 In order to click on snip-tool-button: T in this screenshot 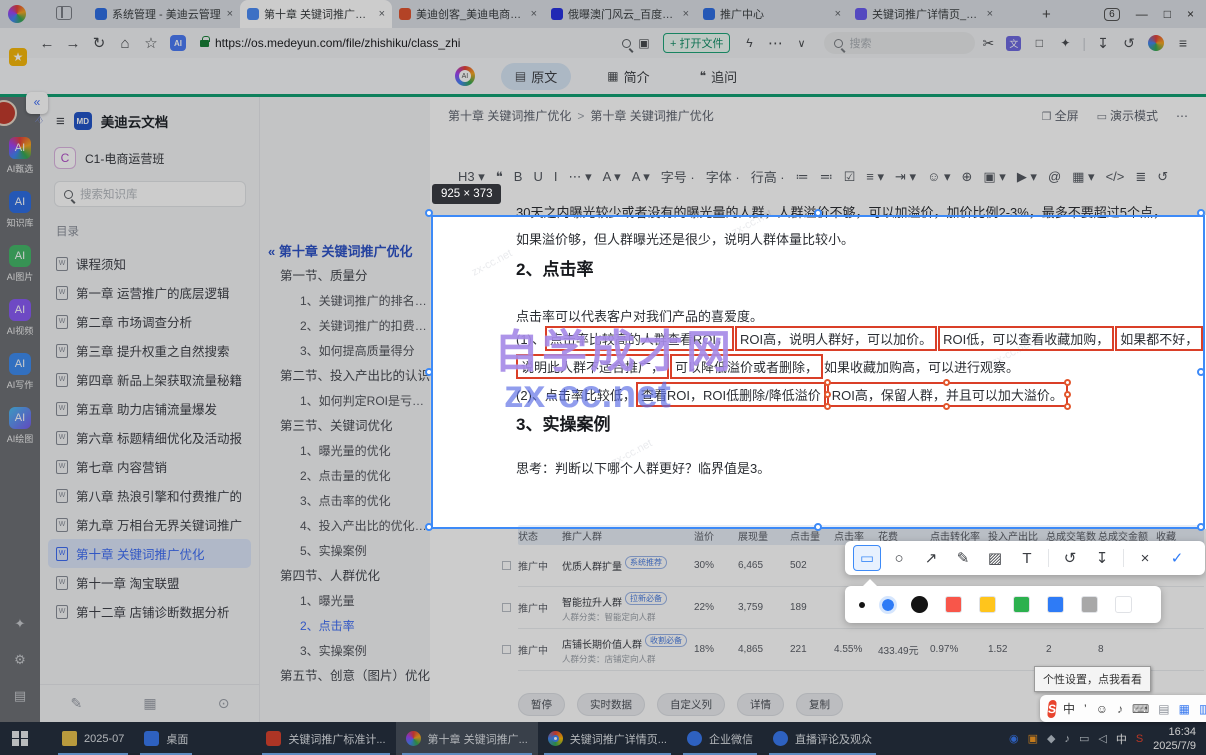, I will do `click(1027, 558)`.